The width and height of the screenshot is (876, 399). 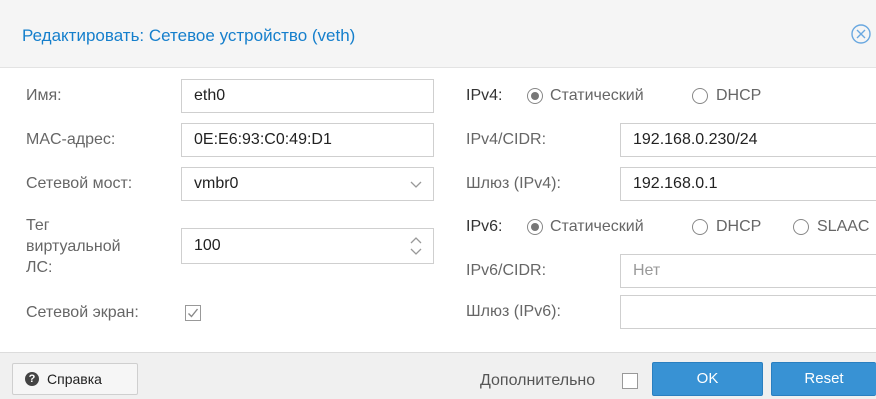 What do you see at coordinates (597, 96) in the screenshot?
I see `ipv4-static-label: Статический` at bounding box center [597, 96].